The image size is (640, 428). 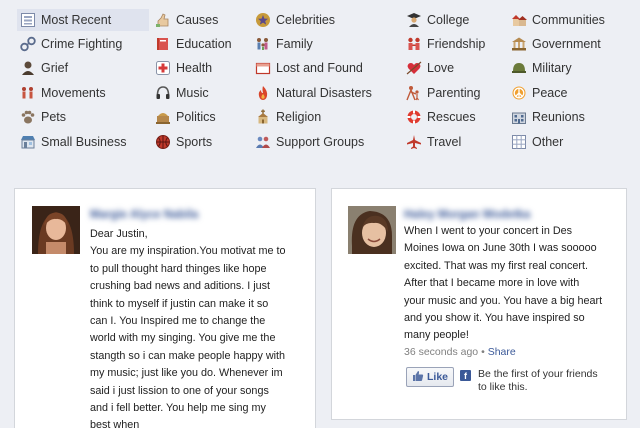 What do you see at coordinates (503, 386) in the screenshot?
I see `like-prompt-line: to like this.` at bounding box center [503, 386].